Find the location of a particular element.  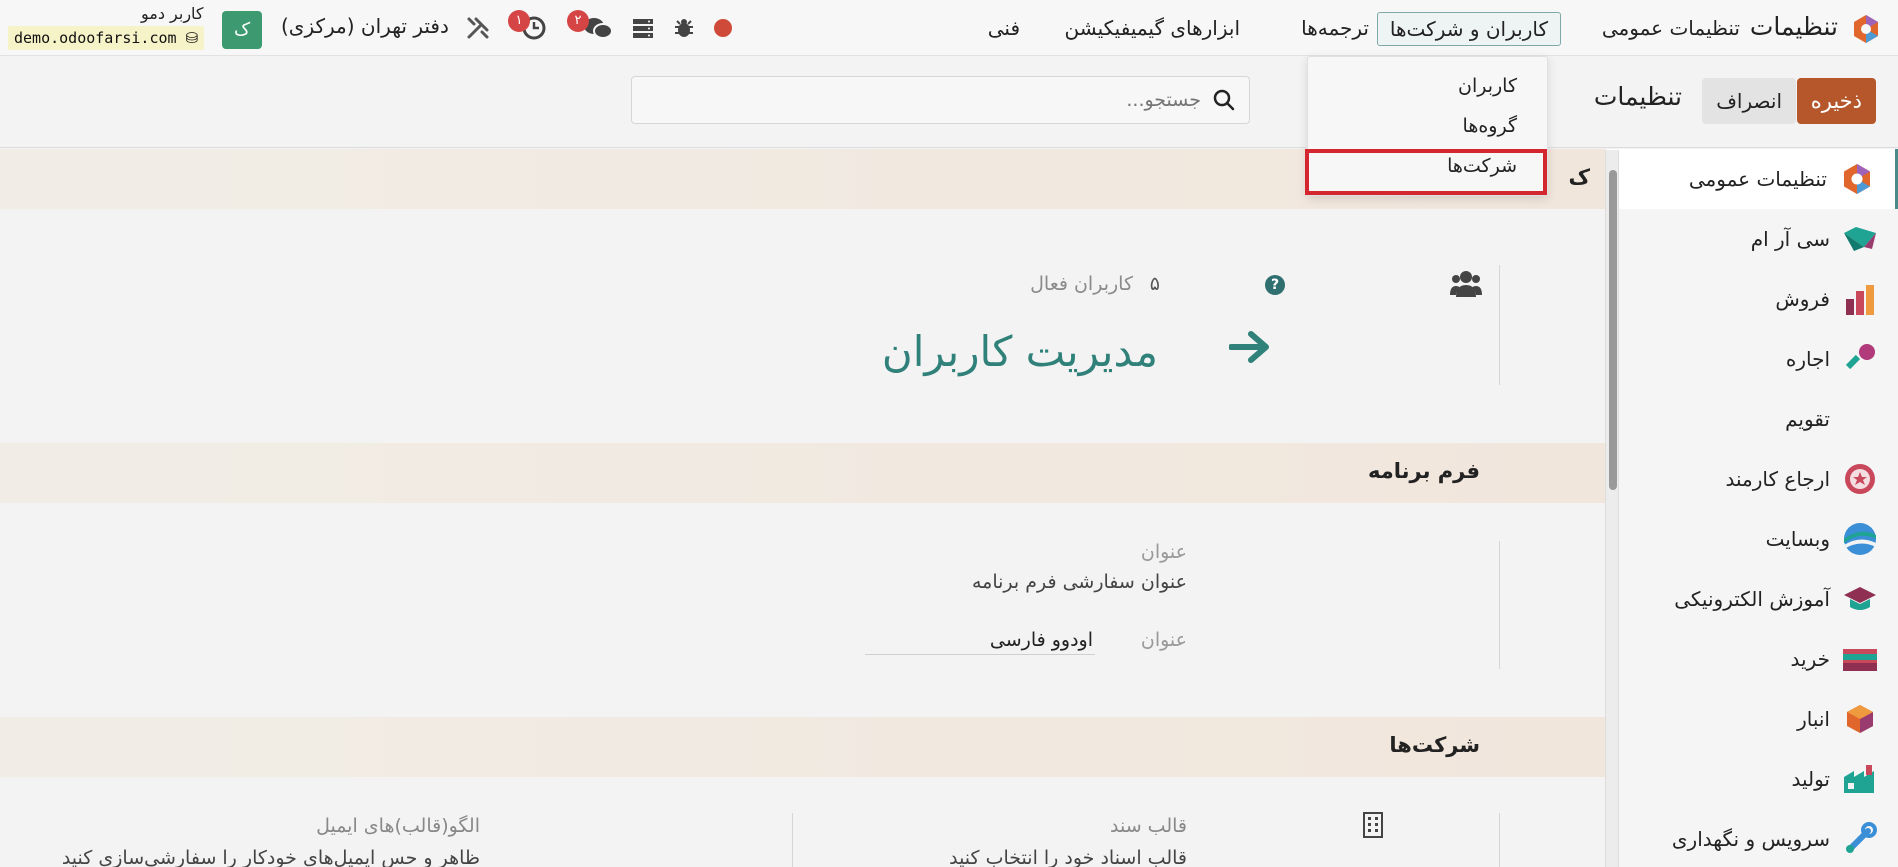

sidebar-item-website: وبسایت is located at coordinates (1752, 539).